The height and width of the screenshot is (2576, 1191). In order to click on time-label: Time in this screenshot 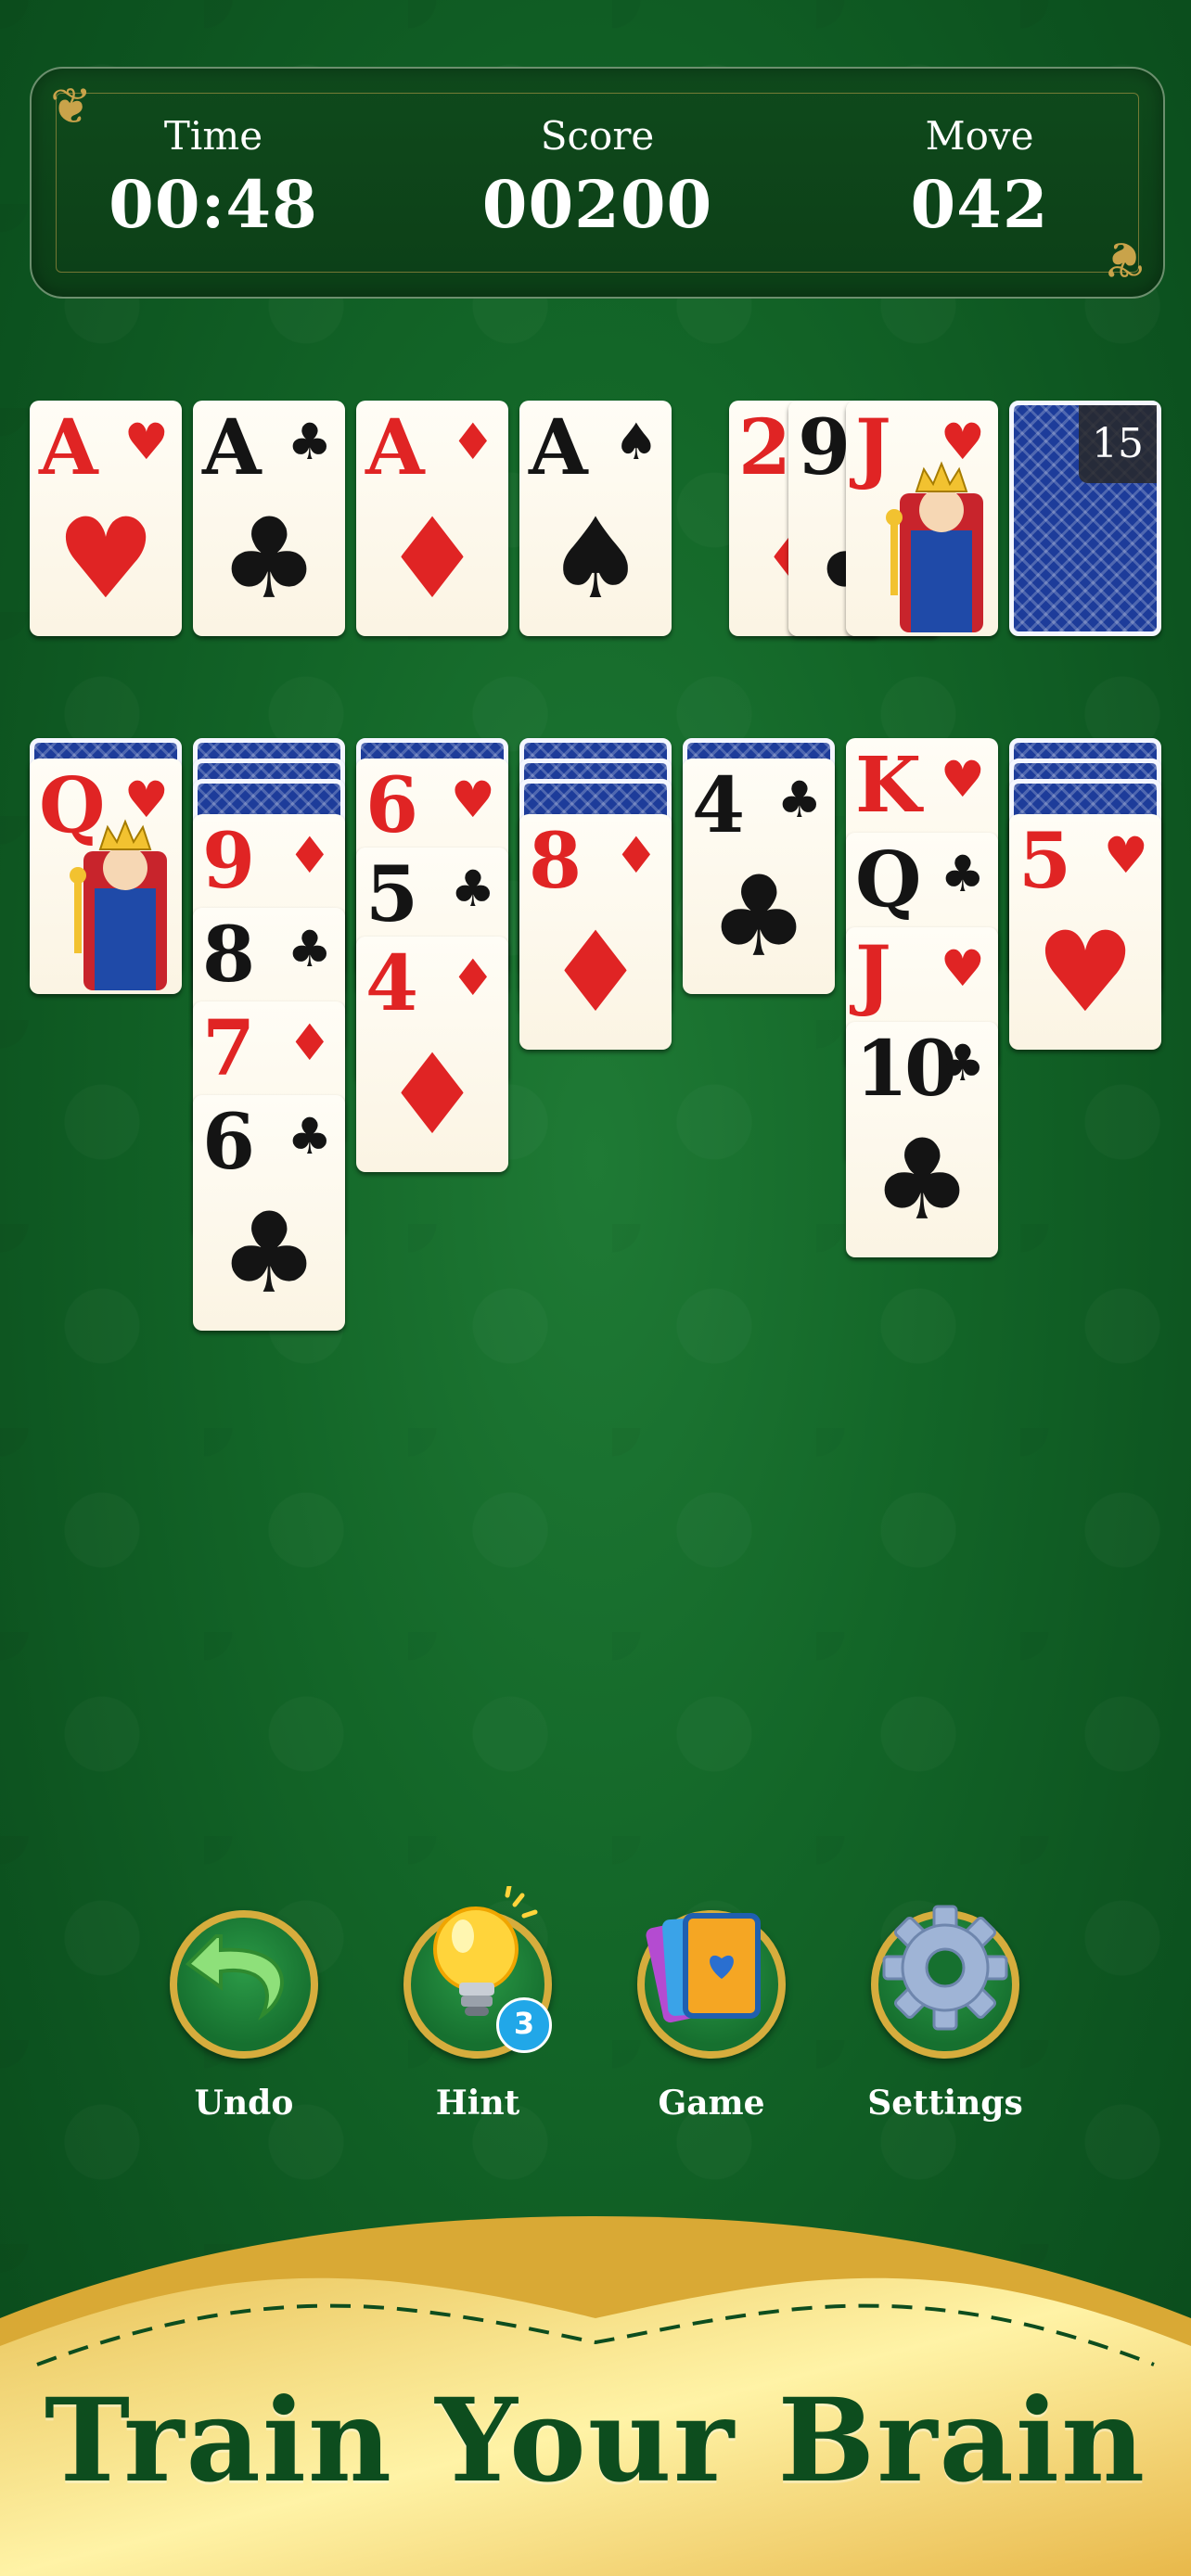, I will do `click(213, 136)`.